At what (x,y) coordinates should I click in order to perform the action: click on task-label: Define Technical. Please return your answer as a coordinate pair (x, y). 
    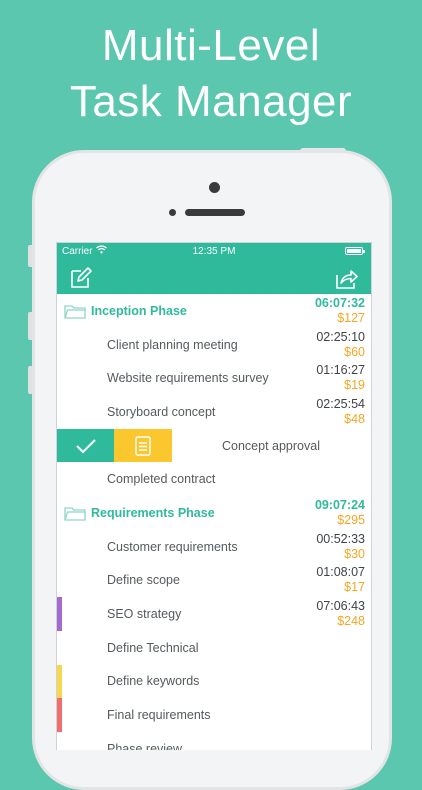
    Looking at the image, I should click on (153, 647).